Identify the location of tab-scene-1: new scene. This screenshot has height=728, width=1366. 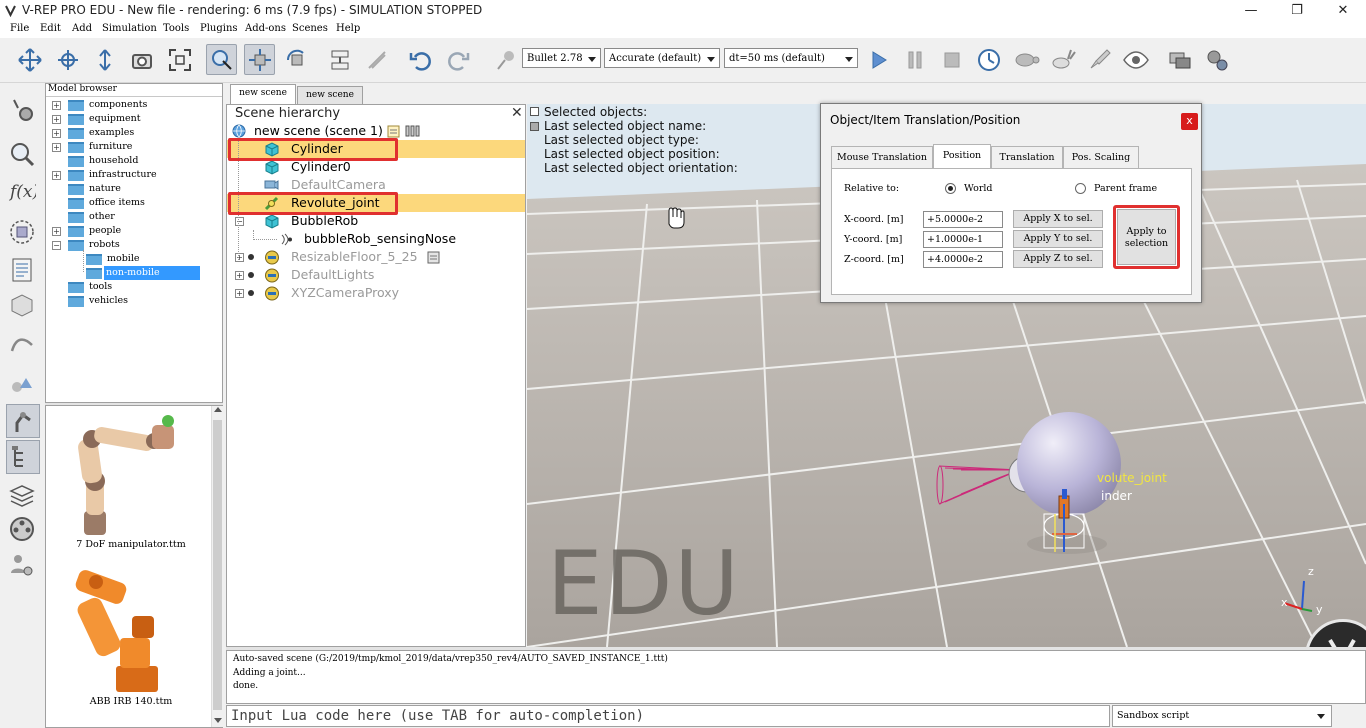
(263, 94).